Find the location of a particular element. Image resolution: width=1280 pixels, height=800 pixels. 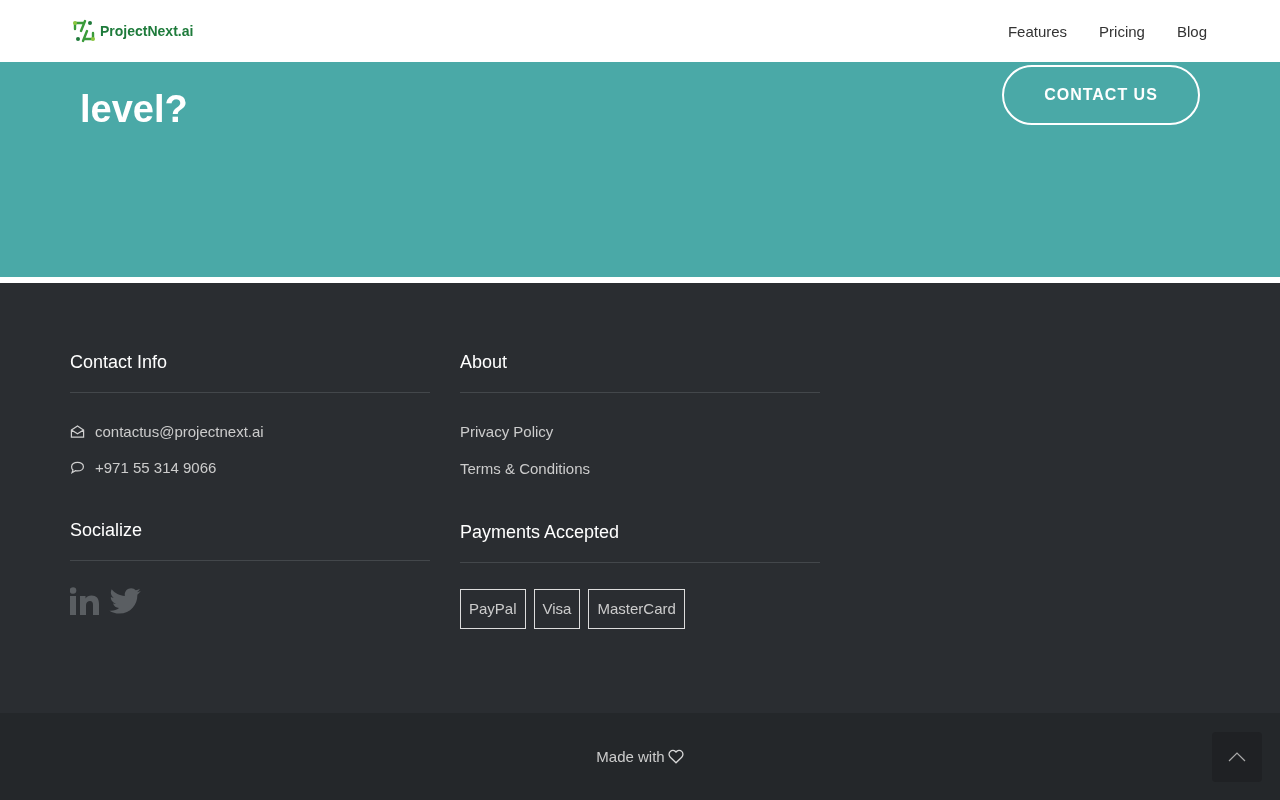

payment-tag: PayPal is located at coordinates (493, 609).